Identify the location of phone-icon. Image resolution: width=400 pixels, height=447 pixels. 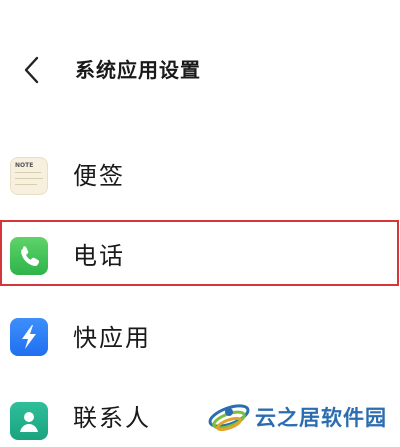
(29, 256).